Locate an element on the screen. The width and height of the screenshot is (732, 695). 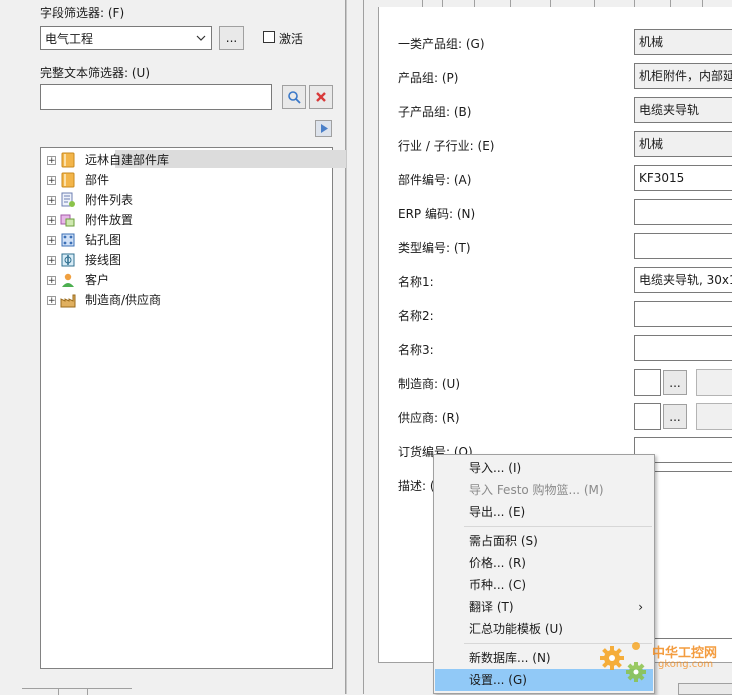
field-filter-dropdown: 电气工程 is located at coordinates (126, 38).